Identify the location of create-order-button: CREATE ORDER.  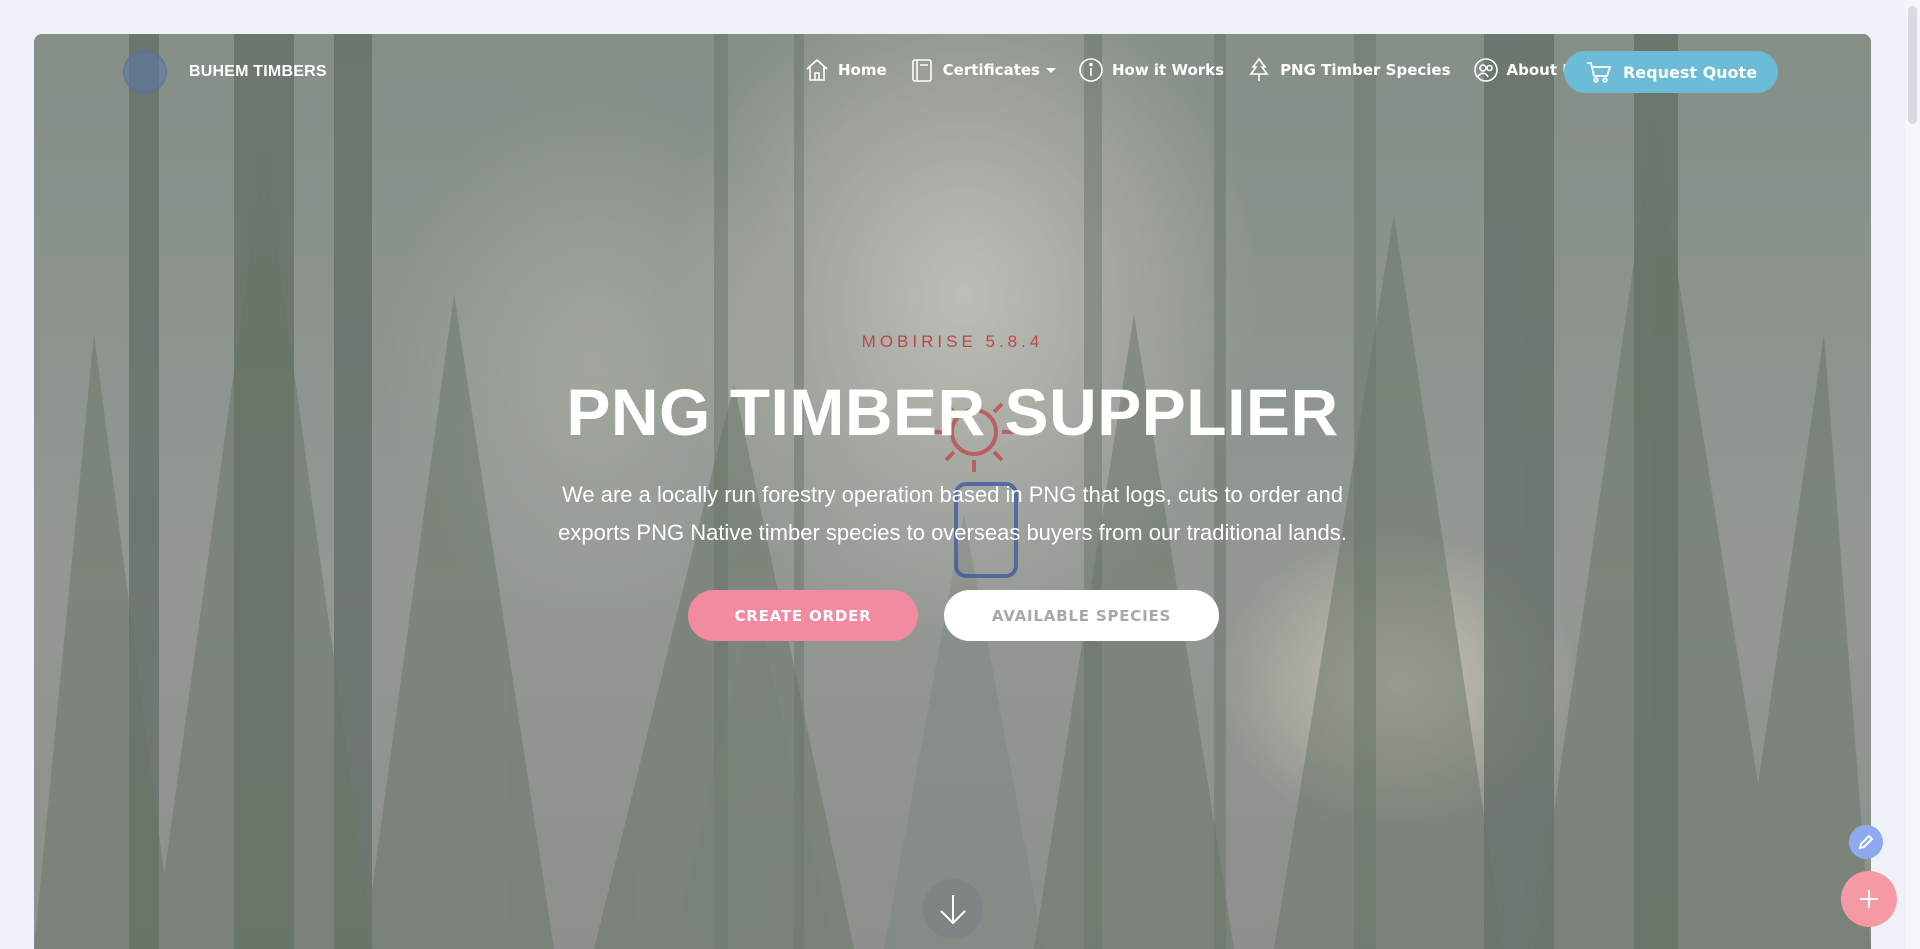
(803, 615).